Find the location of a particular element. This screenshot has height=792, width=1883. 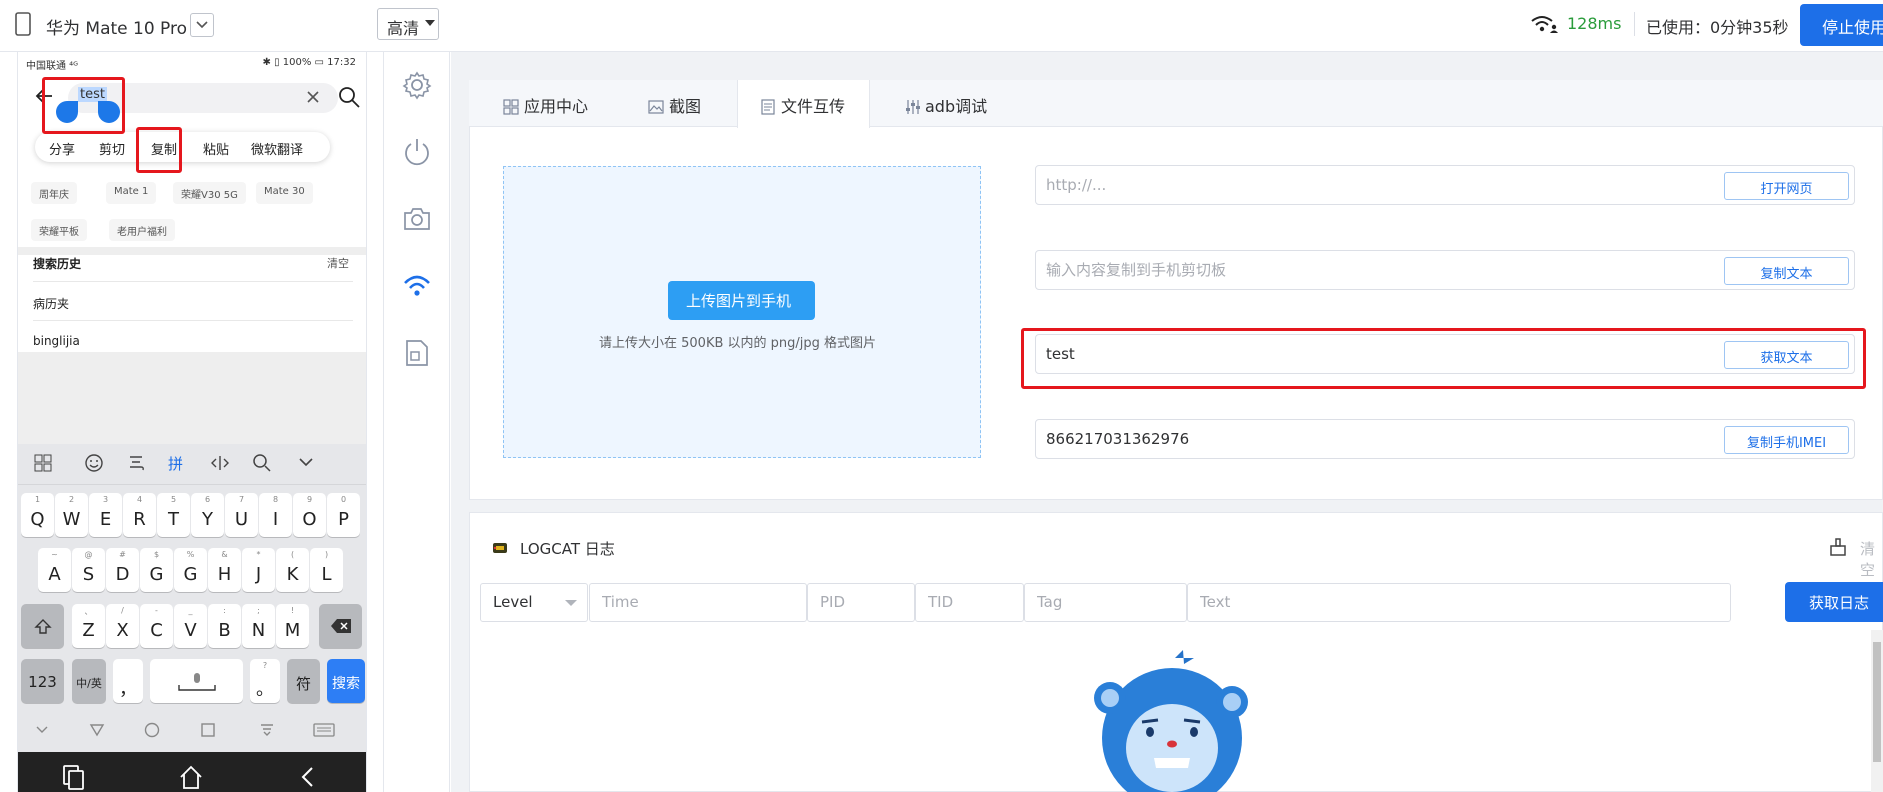

menu-item-share: 分享 is located at coordinates (62, 148).